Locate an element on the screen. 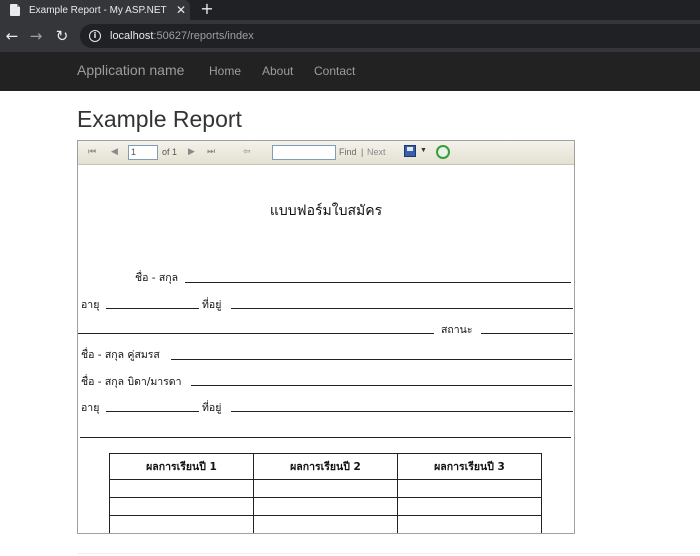 This screenshot has height=556, width=700. status-label: สถานะ is located at coordinates (457, 330).